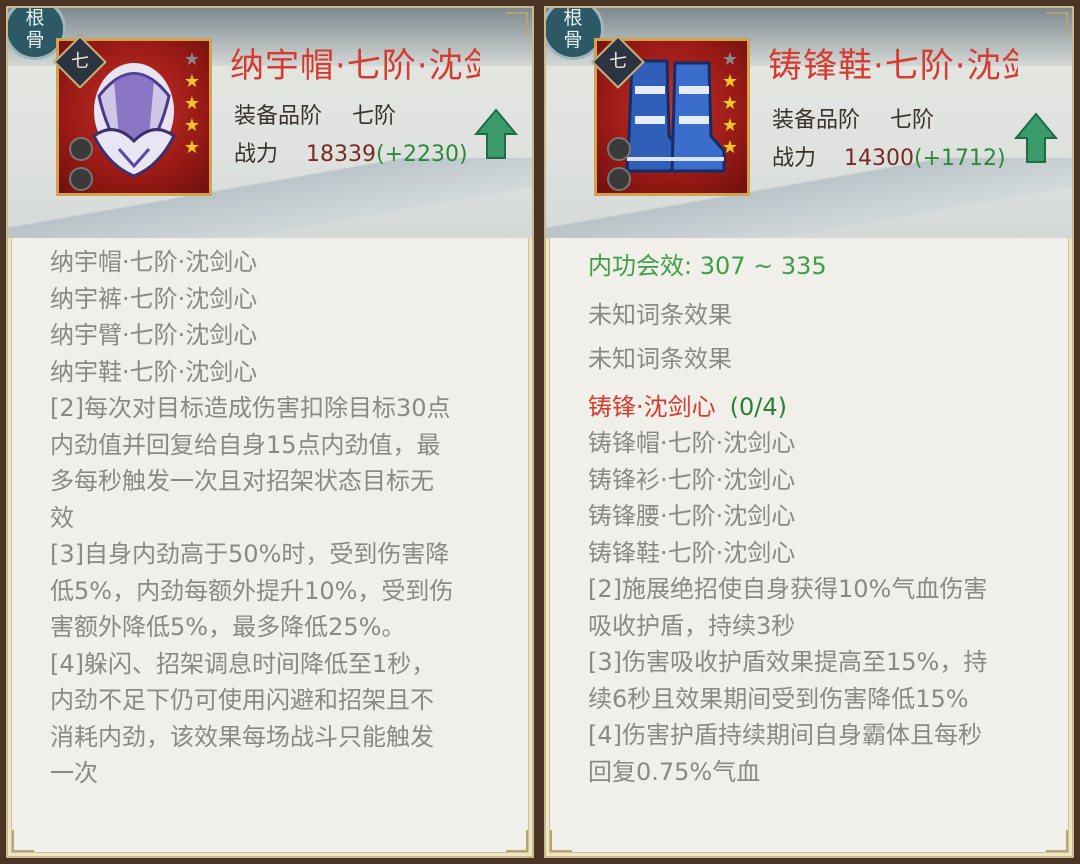 The image size is (1080, 864). What do you see at coordinates (692, 552) in the screenshot?
I see `set-item: 铸锋鞋·七阶·沈剑心` at bounding box center [692, 552].